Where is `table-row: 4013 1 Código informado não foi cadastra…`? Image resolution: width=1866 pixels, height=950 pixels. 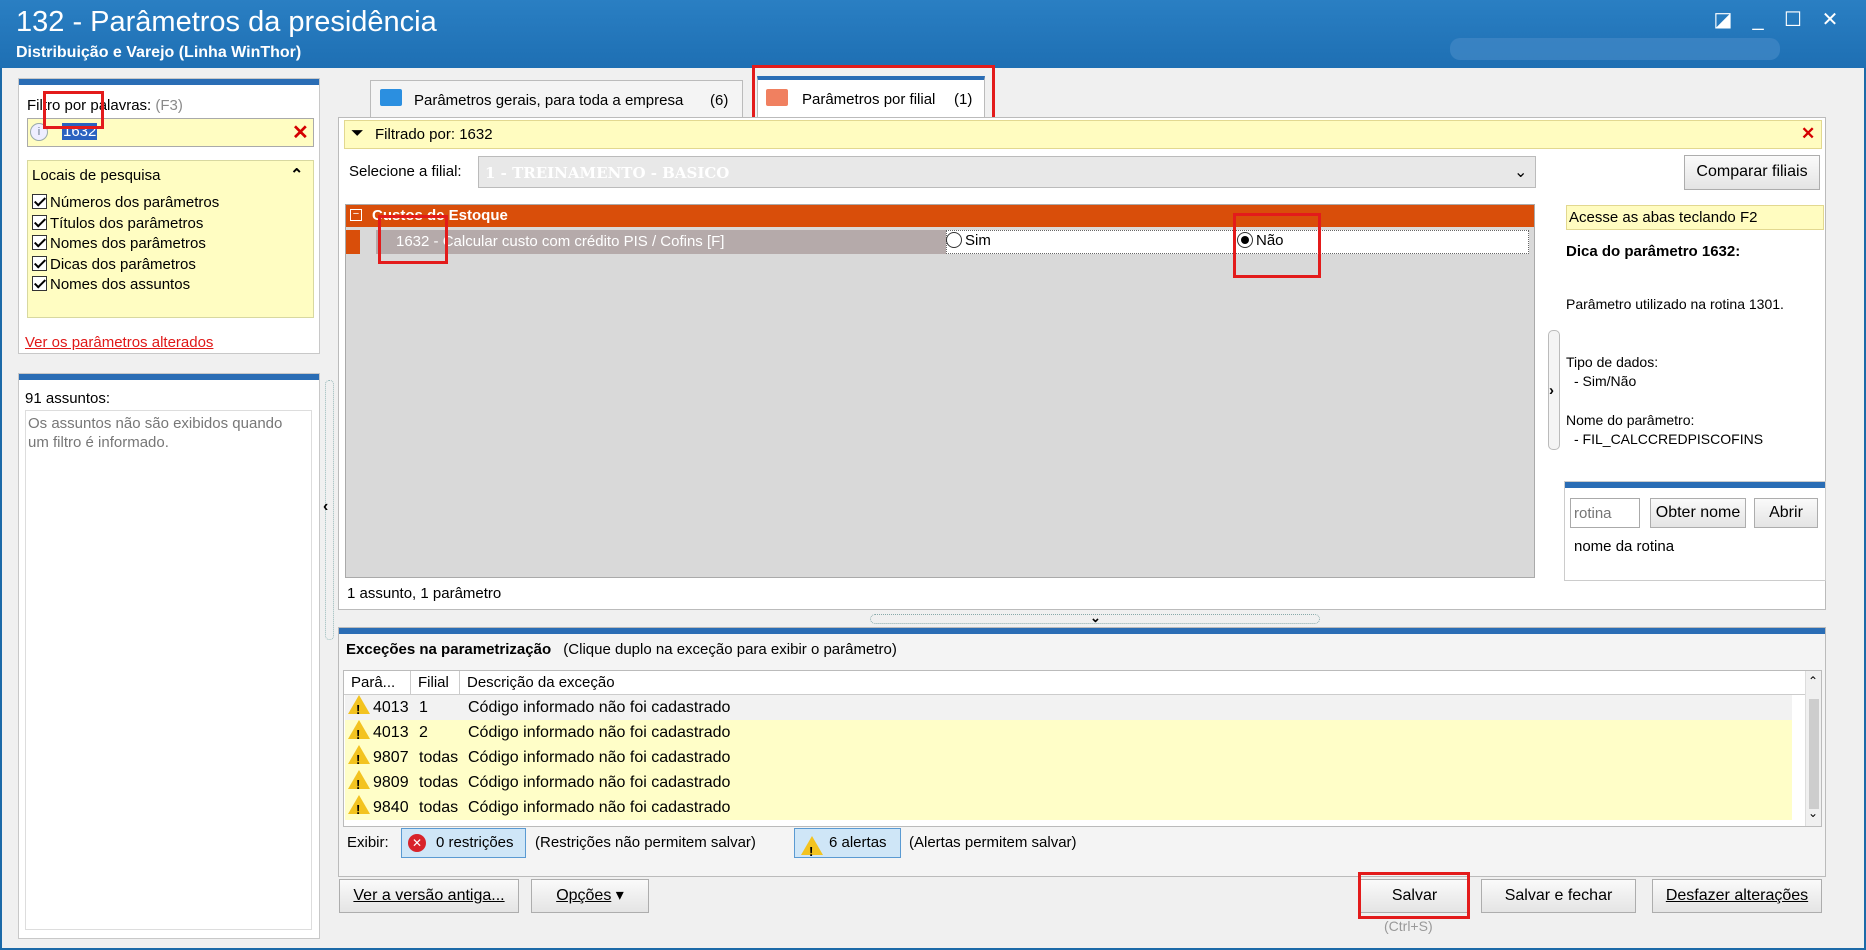
table-row: 4013 1 Código informado não foi cadastra… is located at coordinates (1068, 708).